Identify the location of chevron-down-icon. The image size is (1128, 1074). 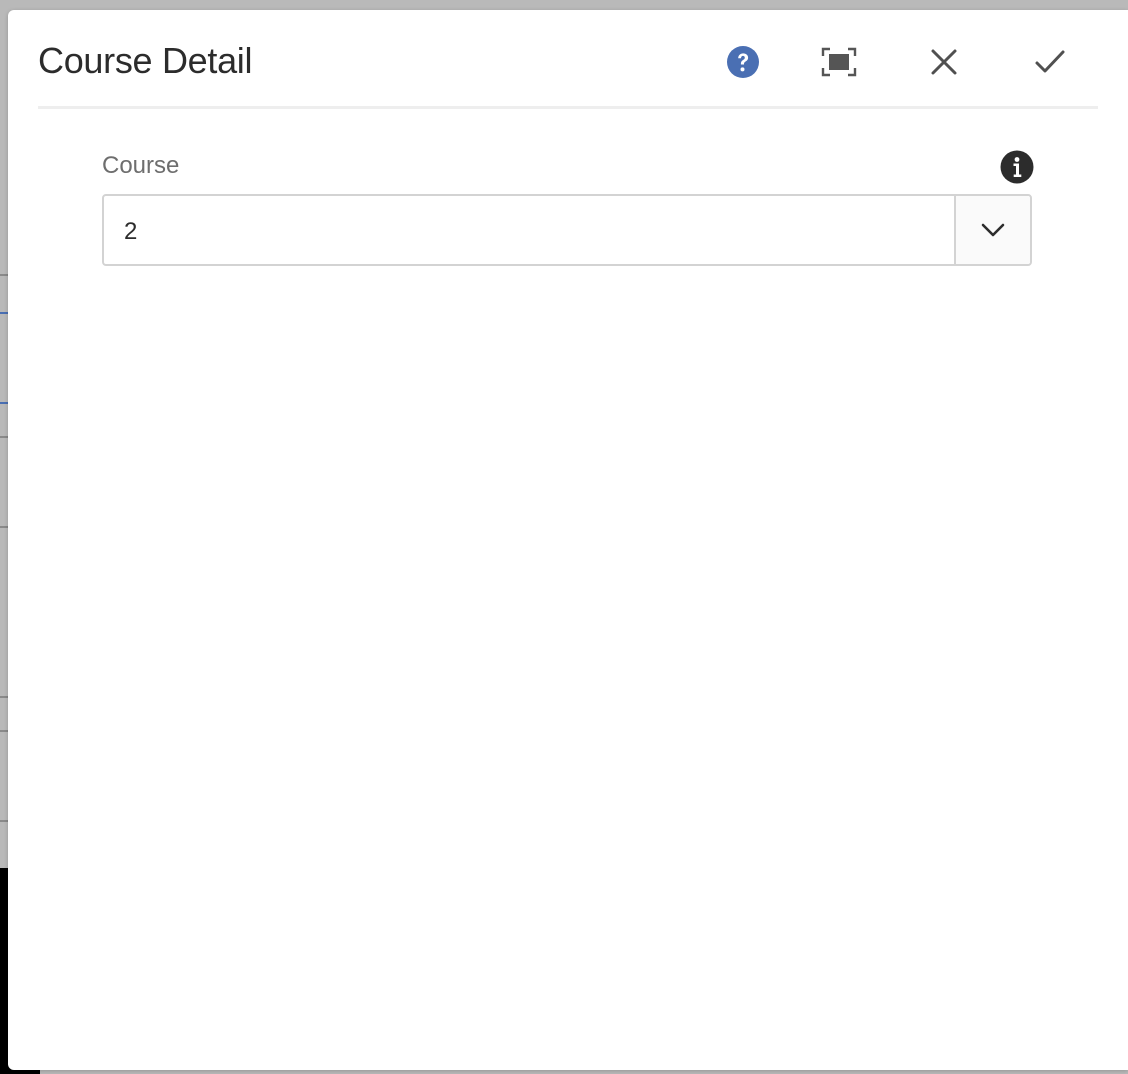
(993, 230).